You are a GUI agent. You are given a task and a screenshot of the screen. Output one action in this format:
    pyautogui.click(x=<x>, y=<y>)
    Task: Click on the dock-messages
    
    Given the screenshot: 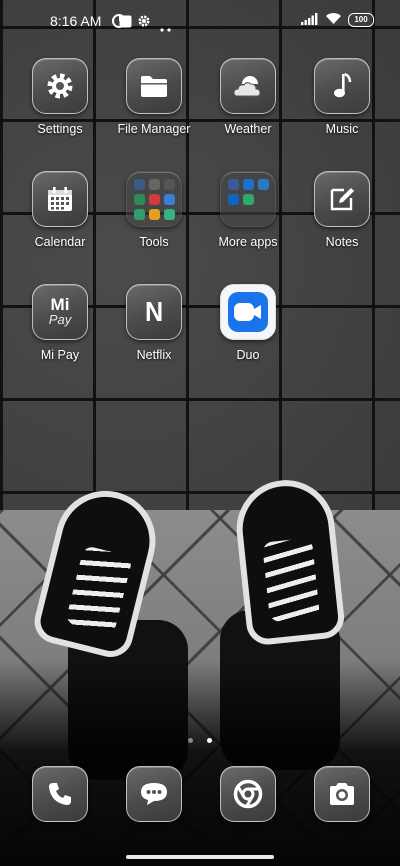 What is the action you would take?
    pyautogui.click(x=154, y=794)
    